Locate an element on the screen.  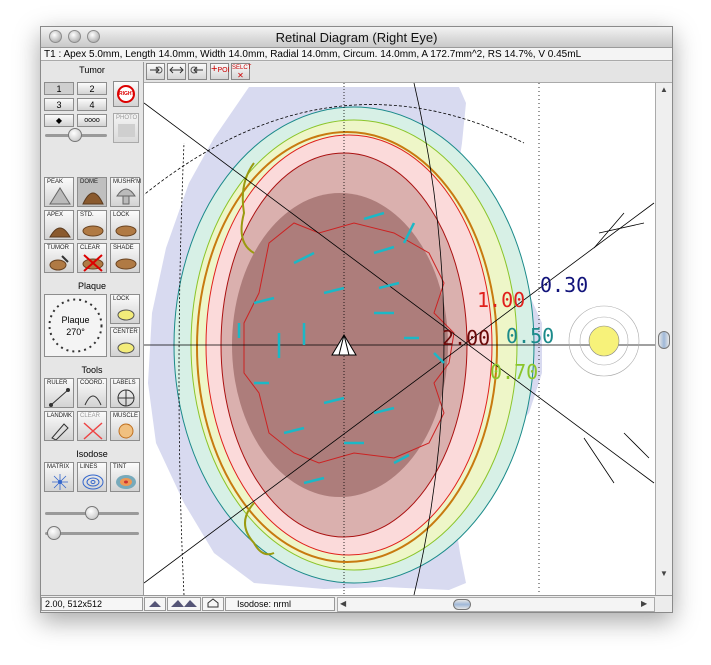
plaque-dial: Plaque 270° is located at coordinates (75, 325).